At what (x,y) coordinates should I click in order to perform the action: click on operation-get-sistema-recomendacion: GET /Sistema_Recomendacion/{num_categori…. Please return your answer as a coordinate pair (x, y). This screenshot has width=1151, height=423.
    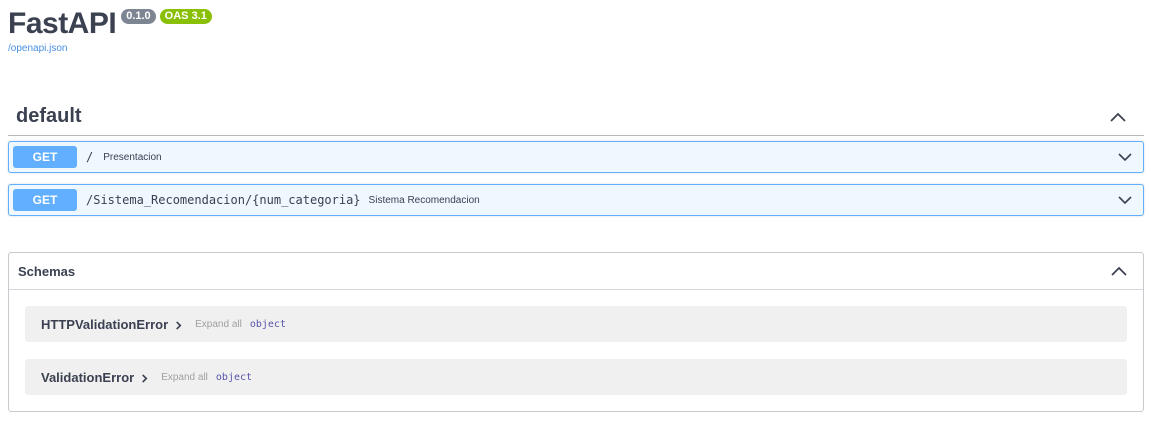
    Looking at the image, I should click on (576, 200).